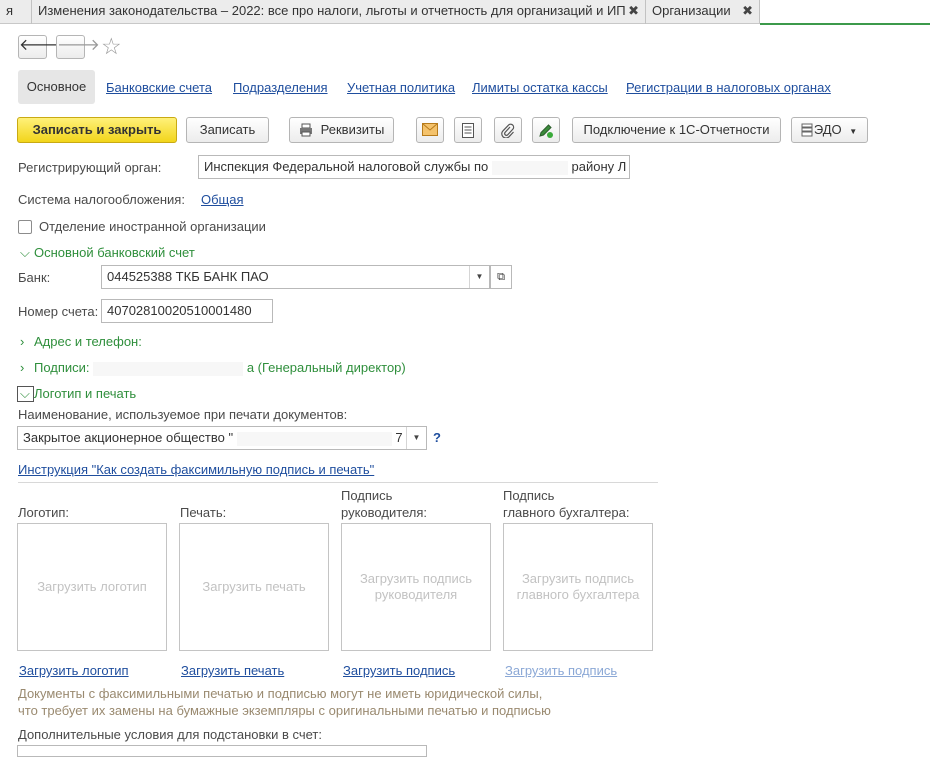  I want to click on save-and-close-button: Записать и закрыть, so click(97, 130).